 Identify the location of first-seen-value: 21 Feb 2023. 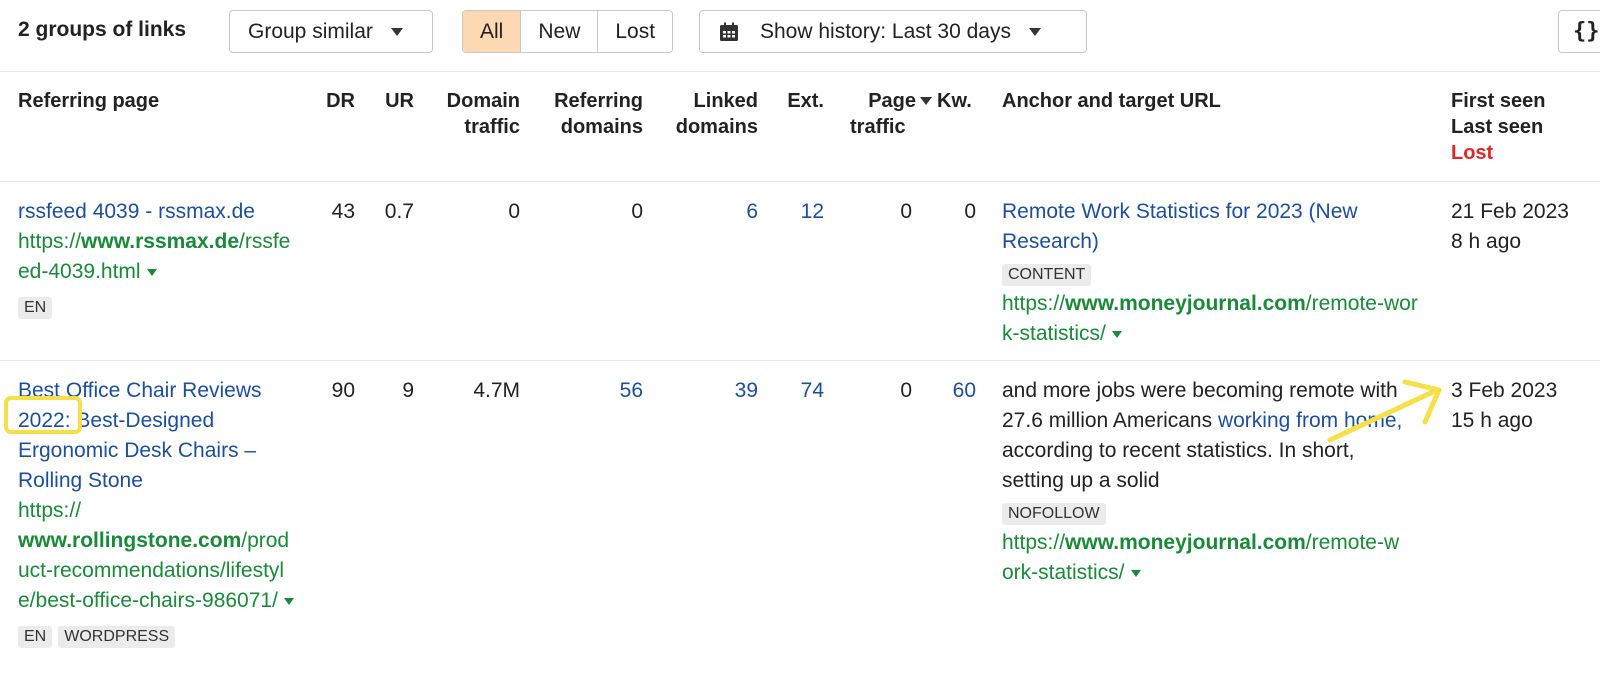
(1510, 211).